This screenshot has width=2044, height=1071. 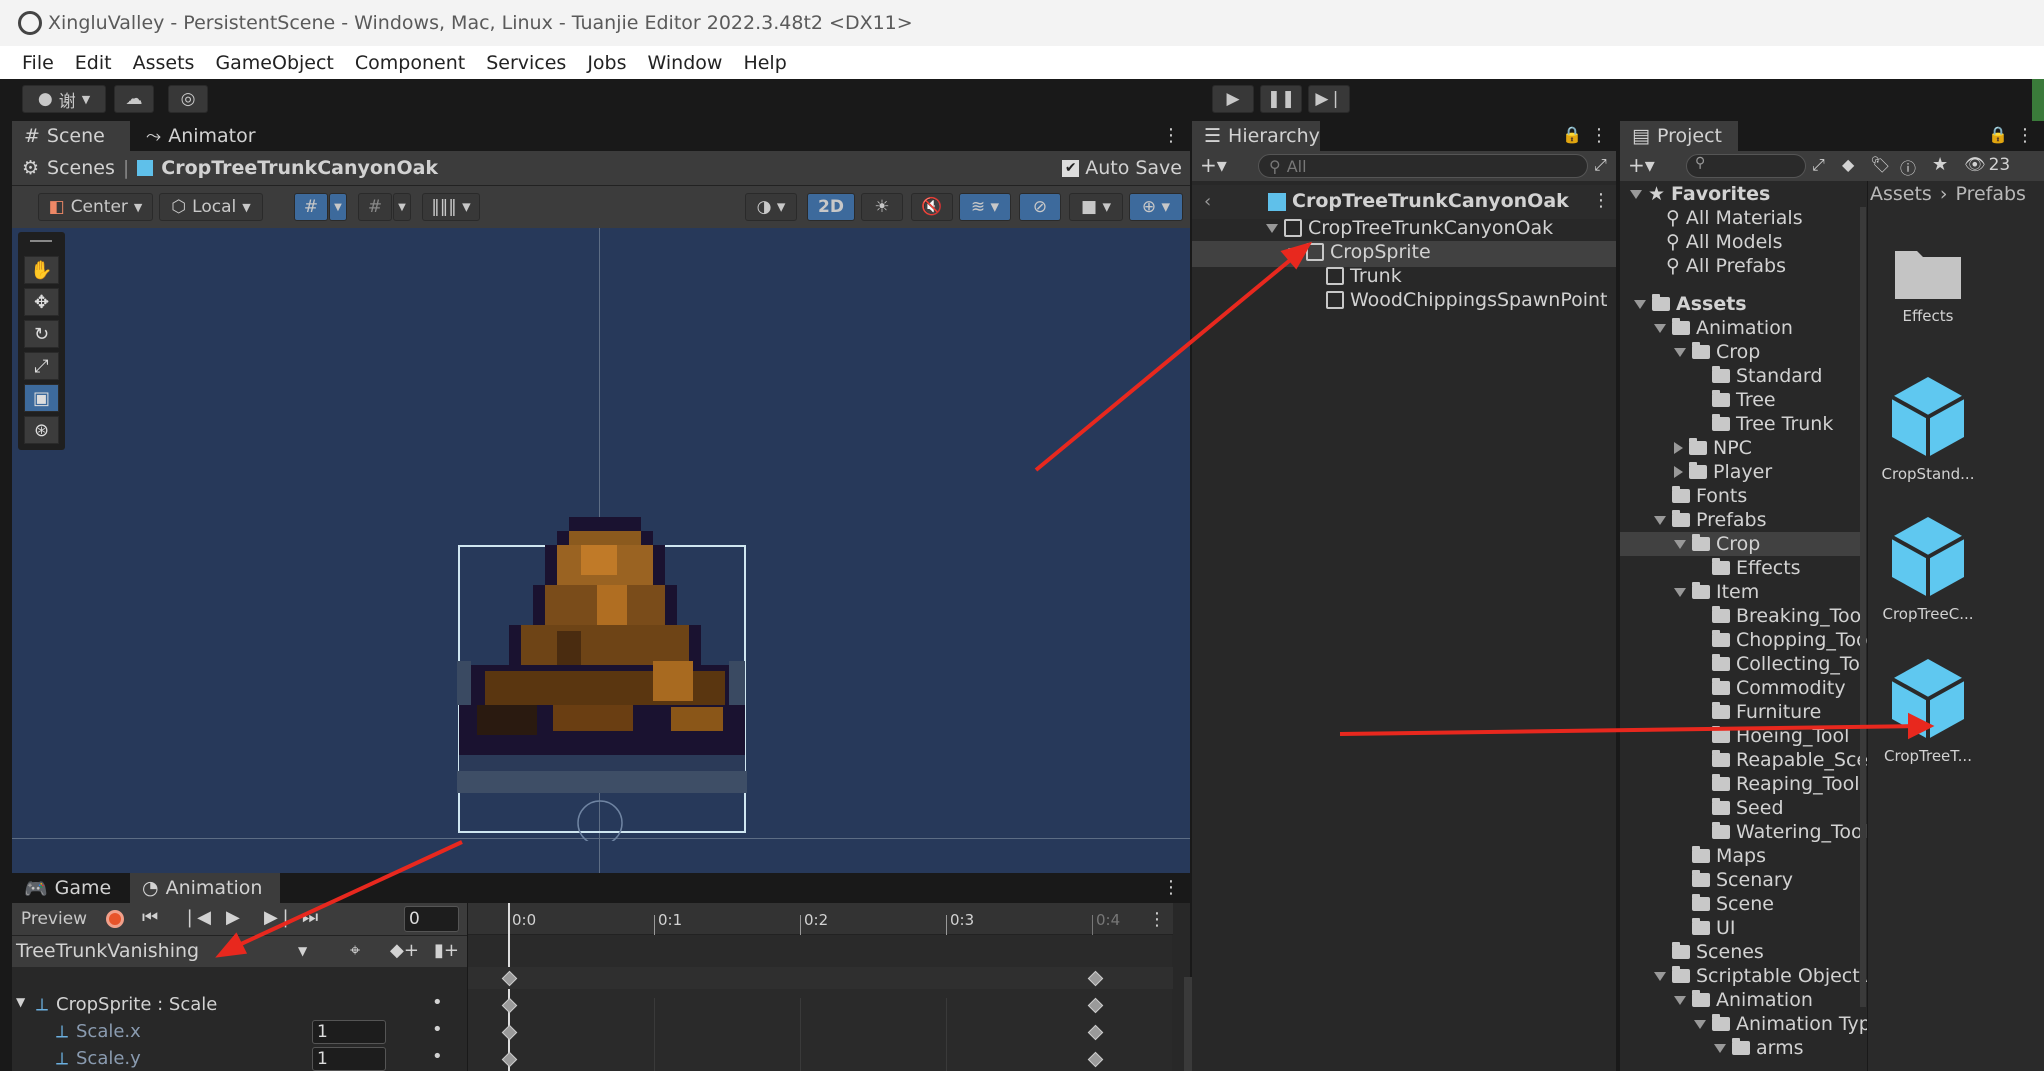 I want to click on keyframe-target-icon: ⌖, so click(x=355, y=950).